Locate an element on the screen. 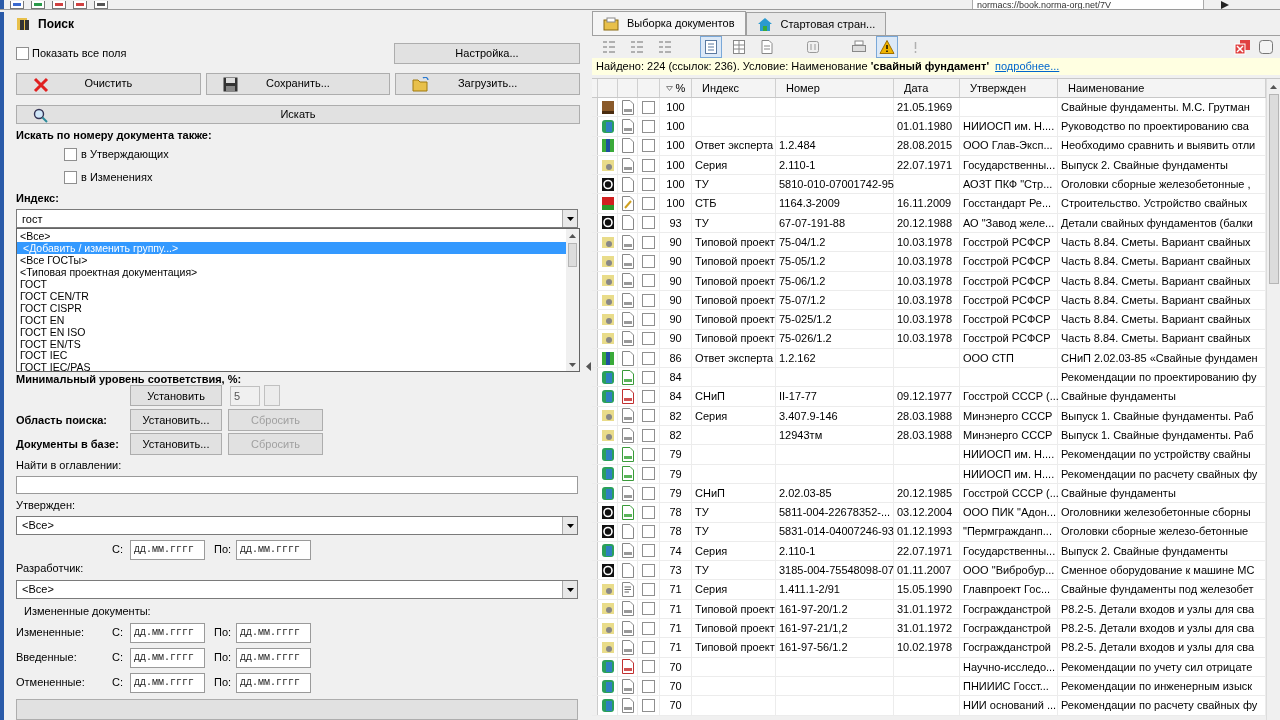  address-field: normacs://book.norma-org.net/7V is located at coordinates (1088, 4).